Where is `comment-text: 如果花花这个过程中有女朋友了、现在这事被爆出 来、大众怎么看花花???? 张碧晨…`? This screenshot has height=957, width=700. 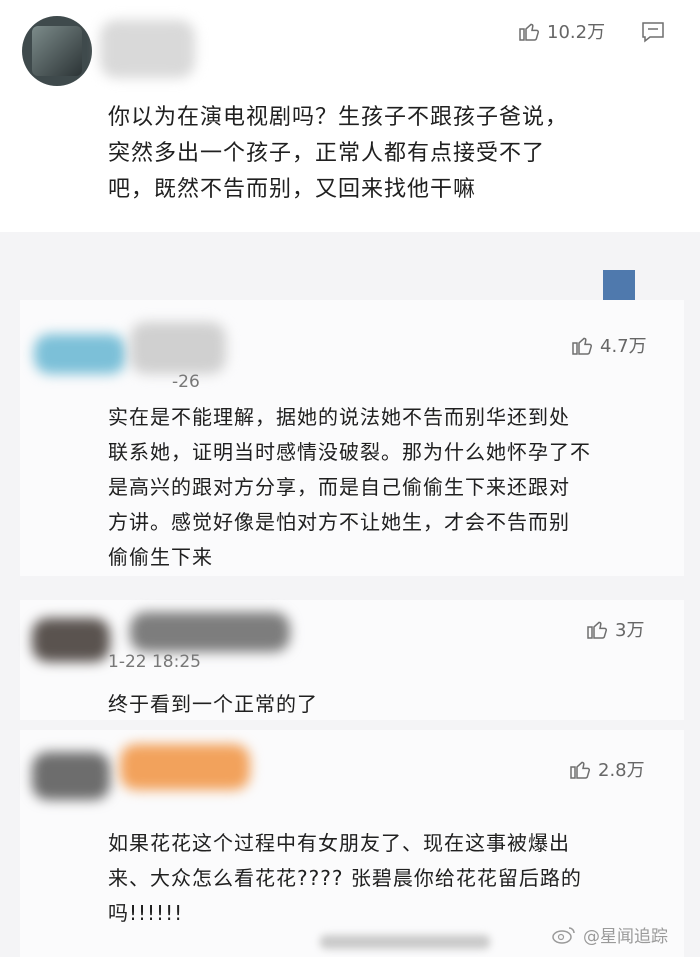 comment-text: 如果花花这个过程中有女朋友了、现在这事被爆出 来、大众怎么看花花???? 张碧晨… is located at coordinates (345, 878).